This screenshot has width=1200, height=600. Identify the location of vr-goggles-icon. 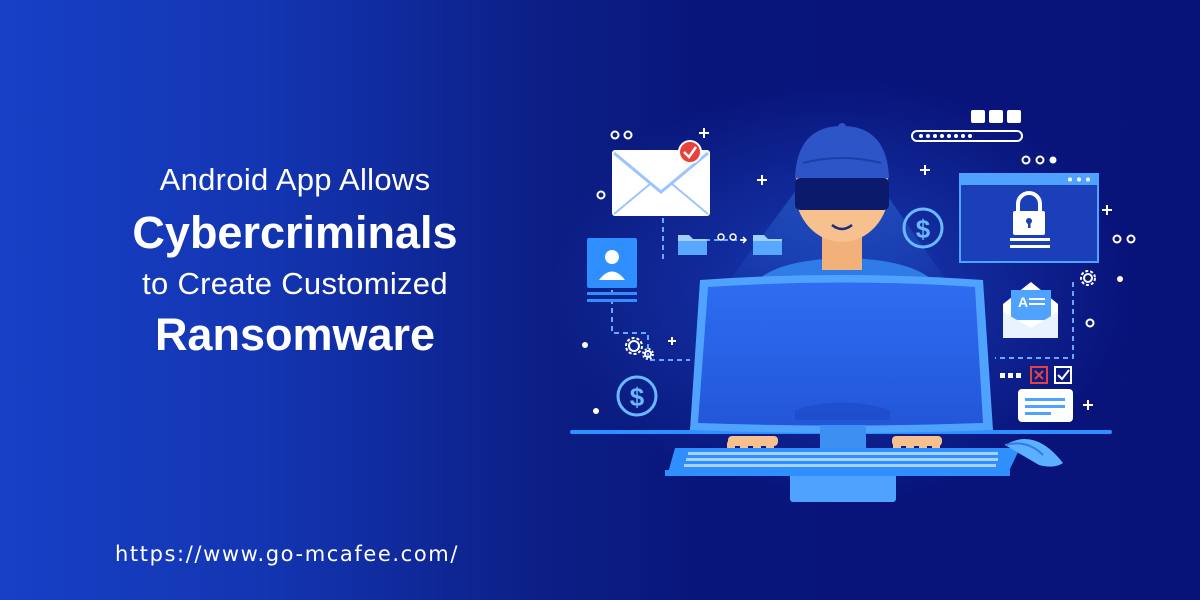
(842, 194).